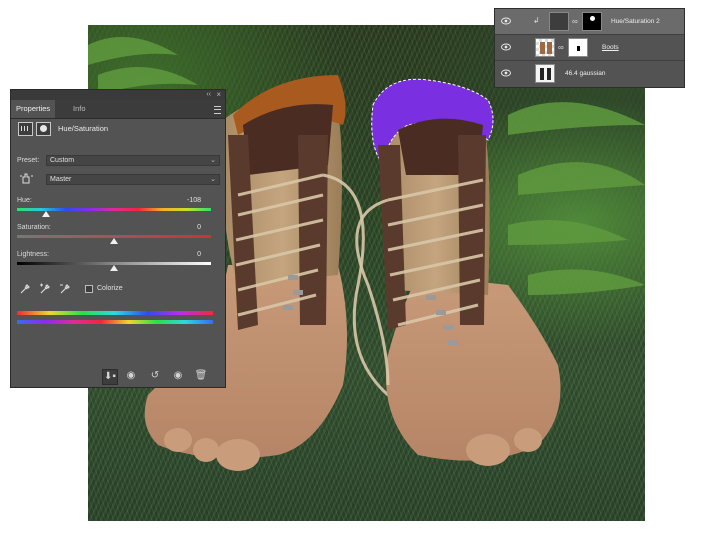 The width and height of the screenshot is (705, 544). I want to click on hue-label: Hue:, so click(24, 200).